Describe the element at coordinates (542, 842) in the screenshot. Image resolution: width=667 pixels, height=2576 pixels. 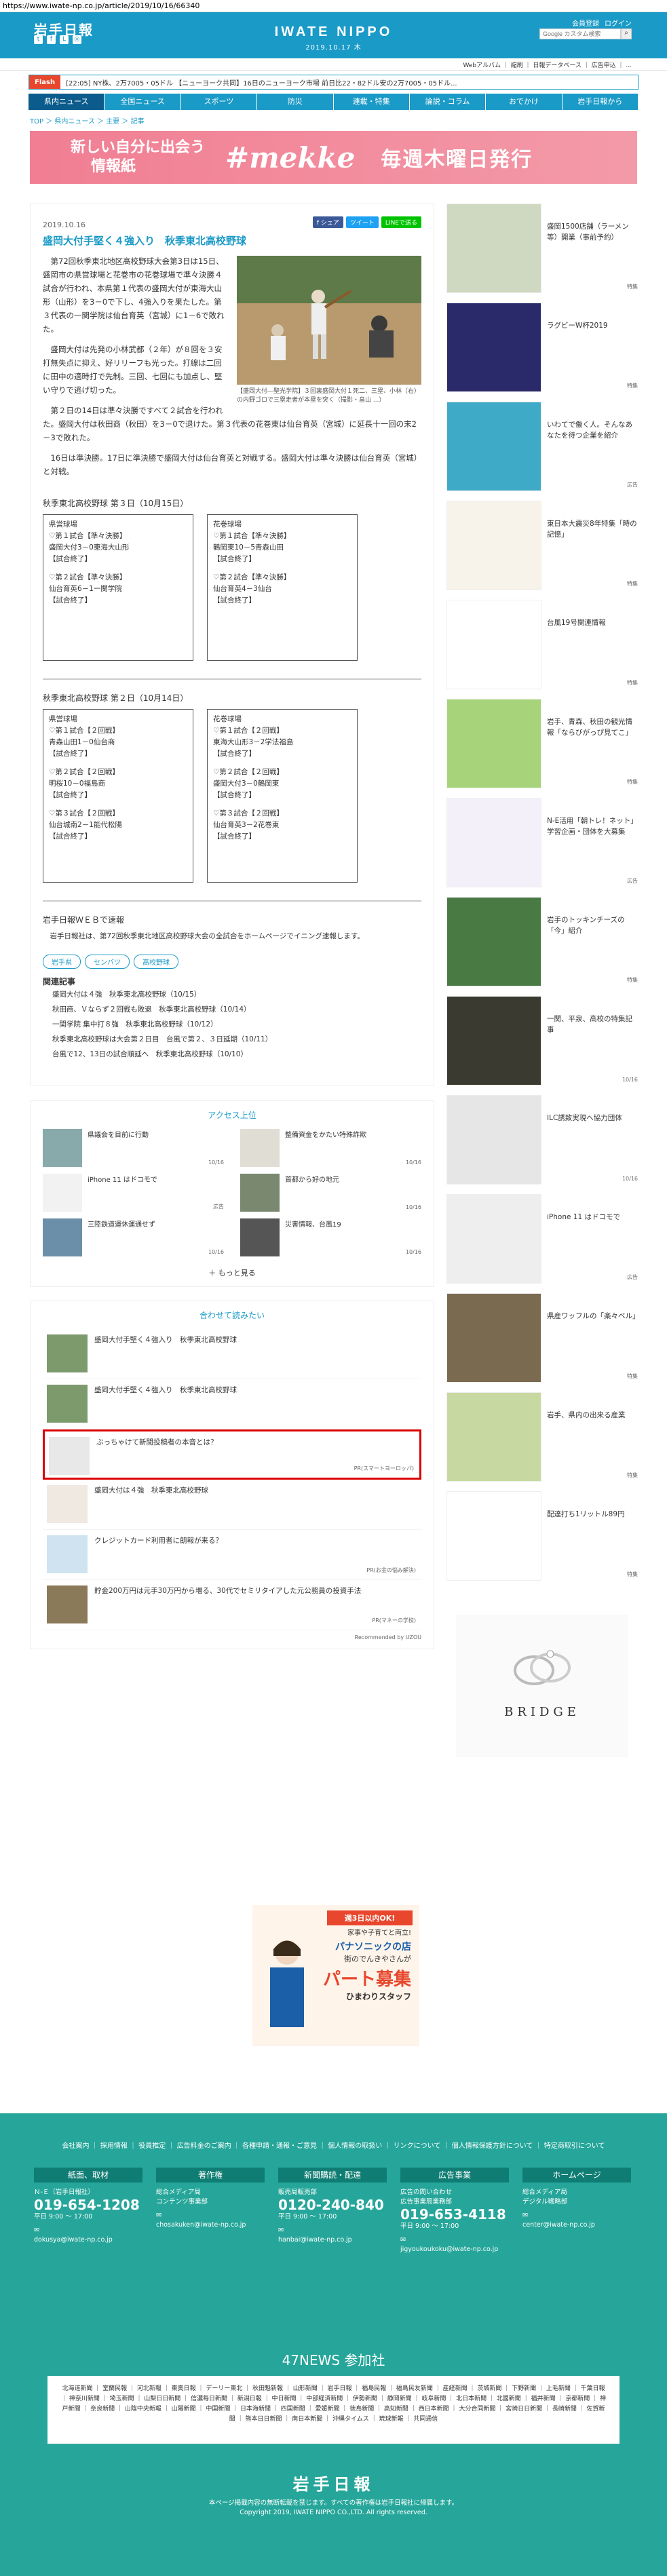
I see `sidebar-item: N-E活用「朝トレ！ネット」学習企画・団体を大募集 広告` at that location.